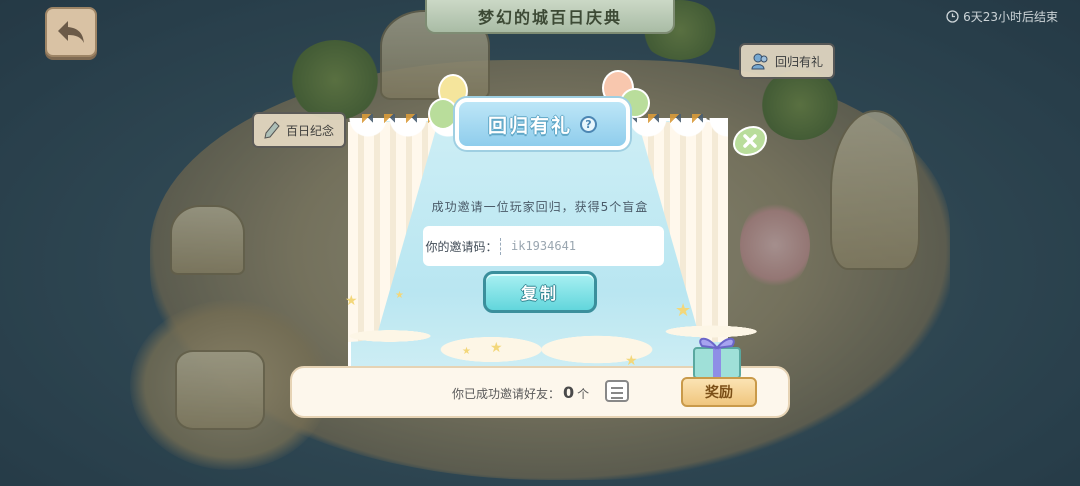  What do you see at coordinates (719, 392) in the screenshot?
I see `reward-button: 奖励` at bounding box center [719, 392].